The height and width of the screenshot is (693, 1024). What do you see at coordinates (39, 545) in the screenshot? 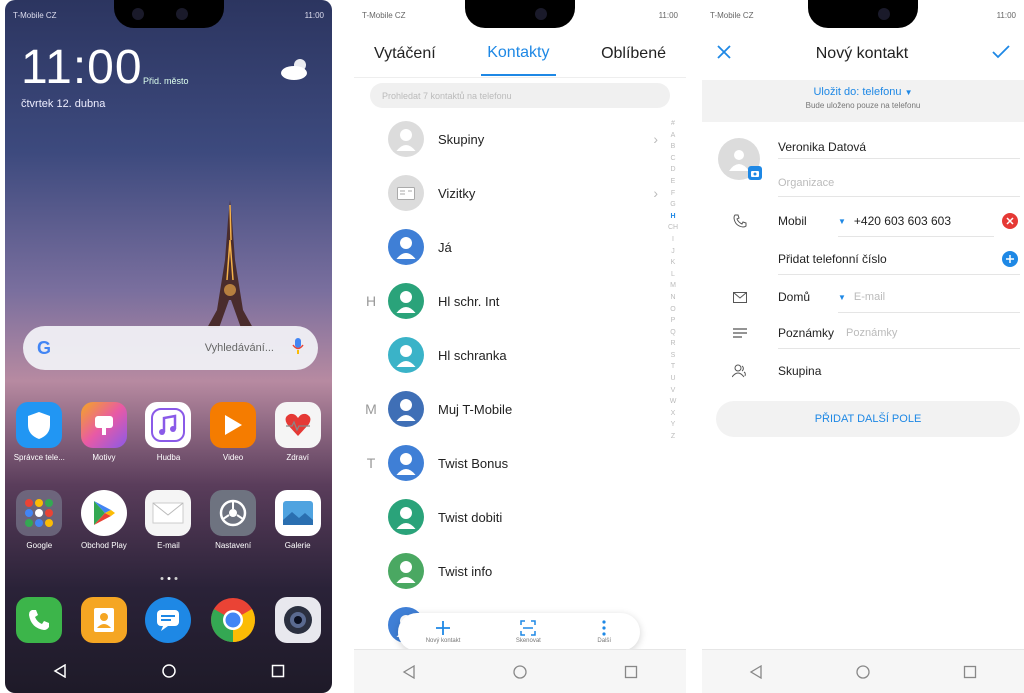
I see `app-label: Google` at bounding box center [39, 545].